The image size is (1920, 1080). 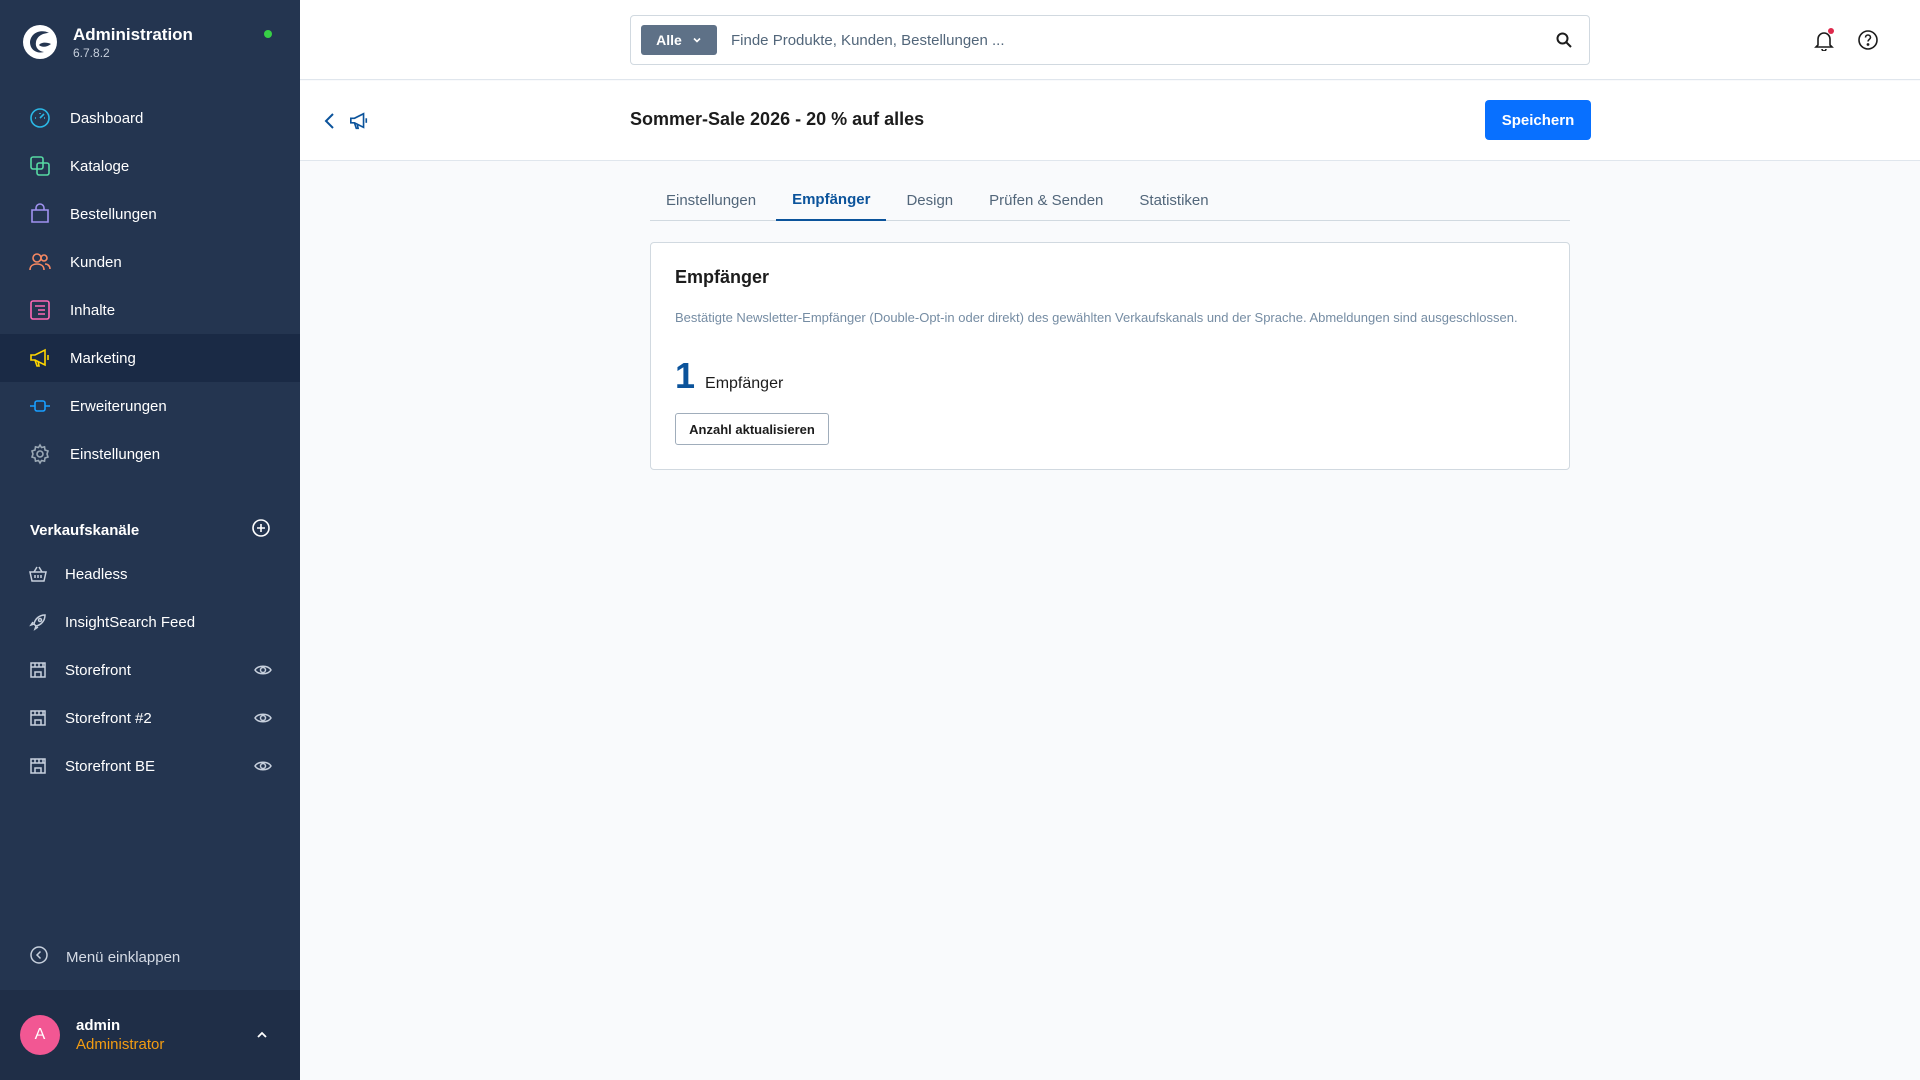 I want to click on chevron-down-icon, so click(x=697, y=40).